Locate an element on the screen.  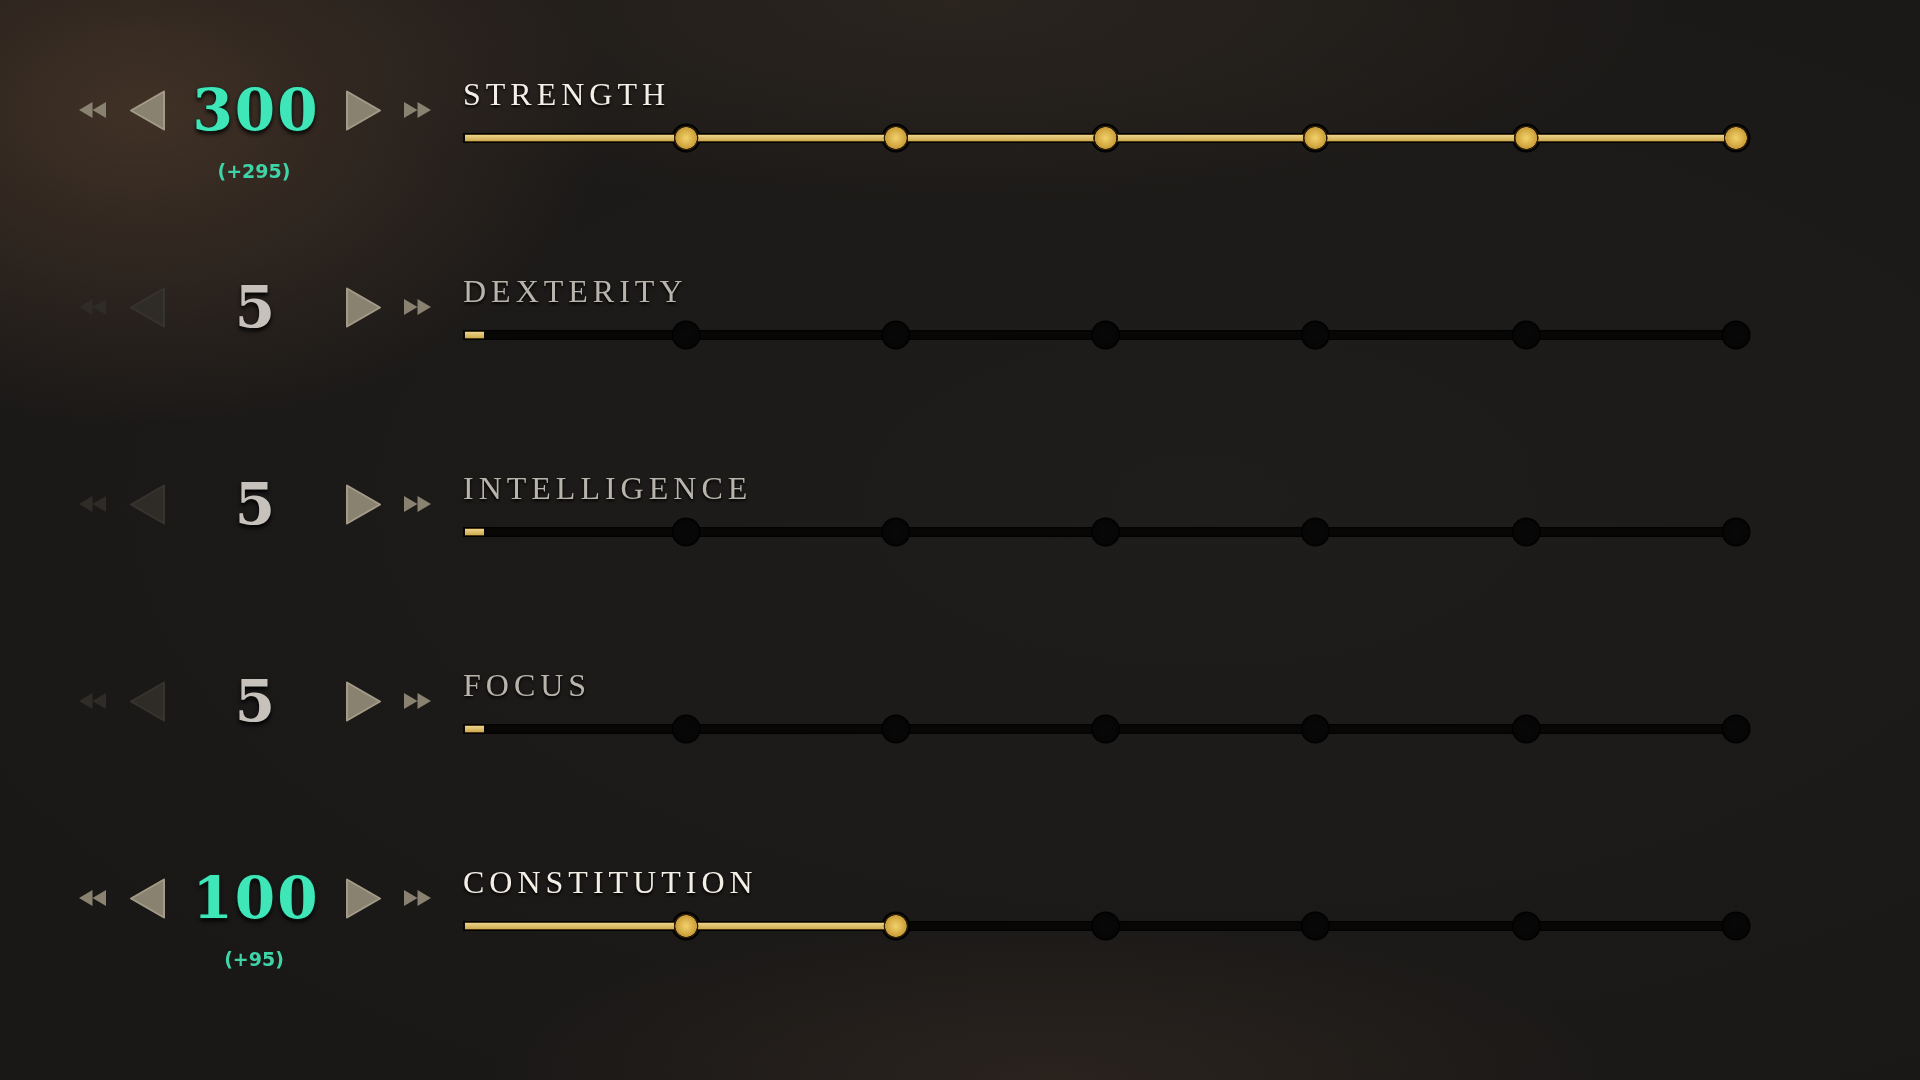
attribute-name: DEXTERITY is located at coordinates (575, 291).